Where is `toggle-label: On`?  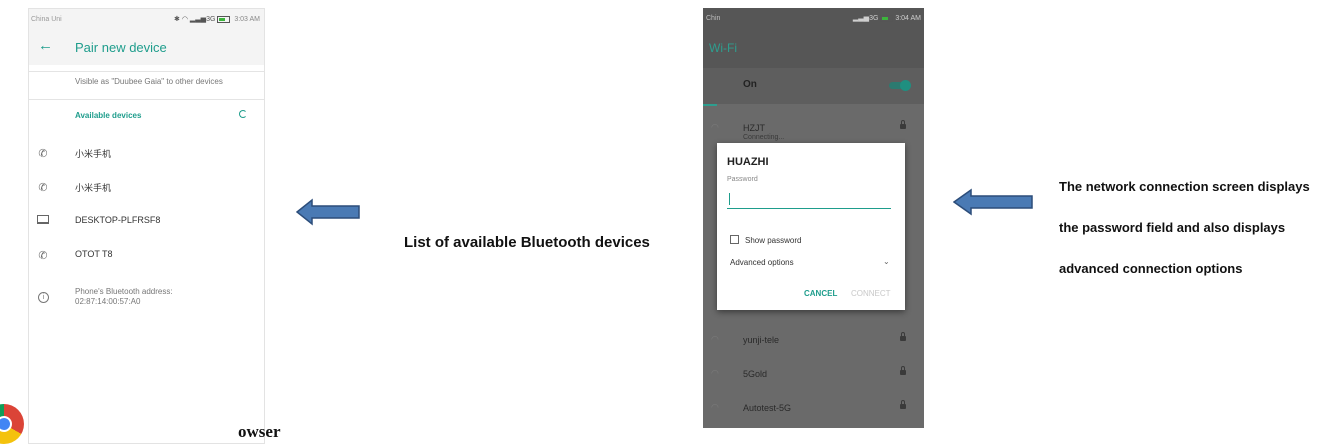
toggle-label: On is located at coordinates (750, 84).